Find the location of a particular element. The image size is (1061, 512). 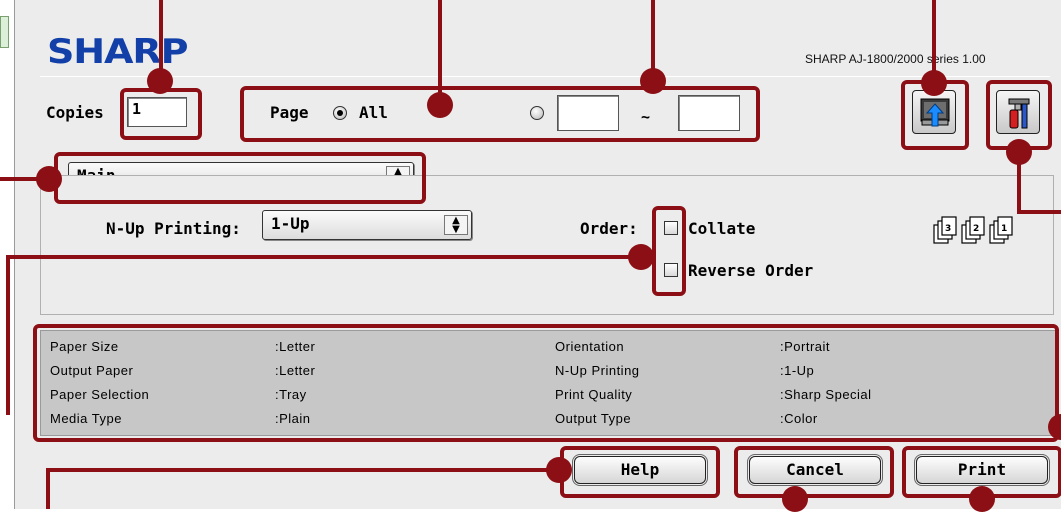

chevron-updown-icon: ▲▼ is located at coordinates (456, 225).